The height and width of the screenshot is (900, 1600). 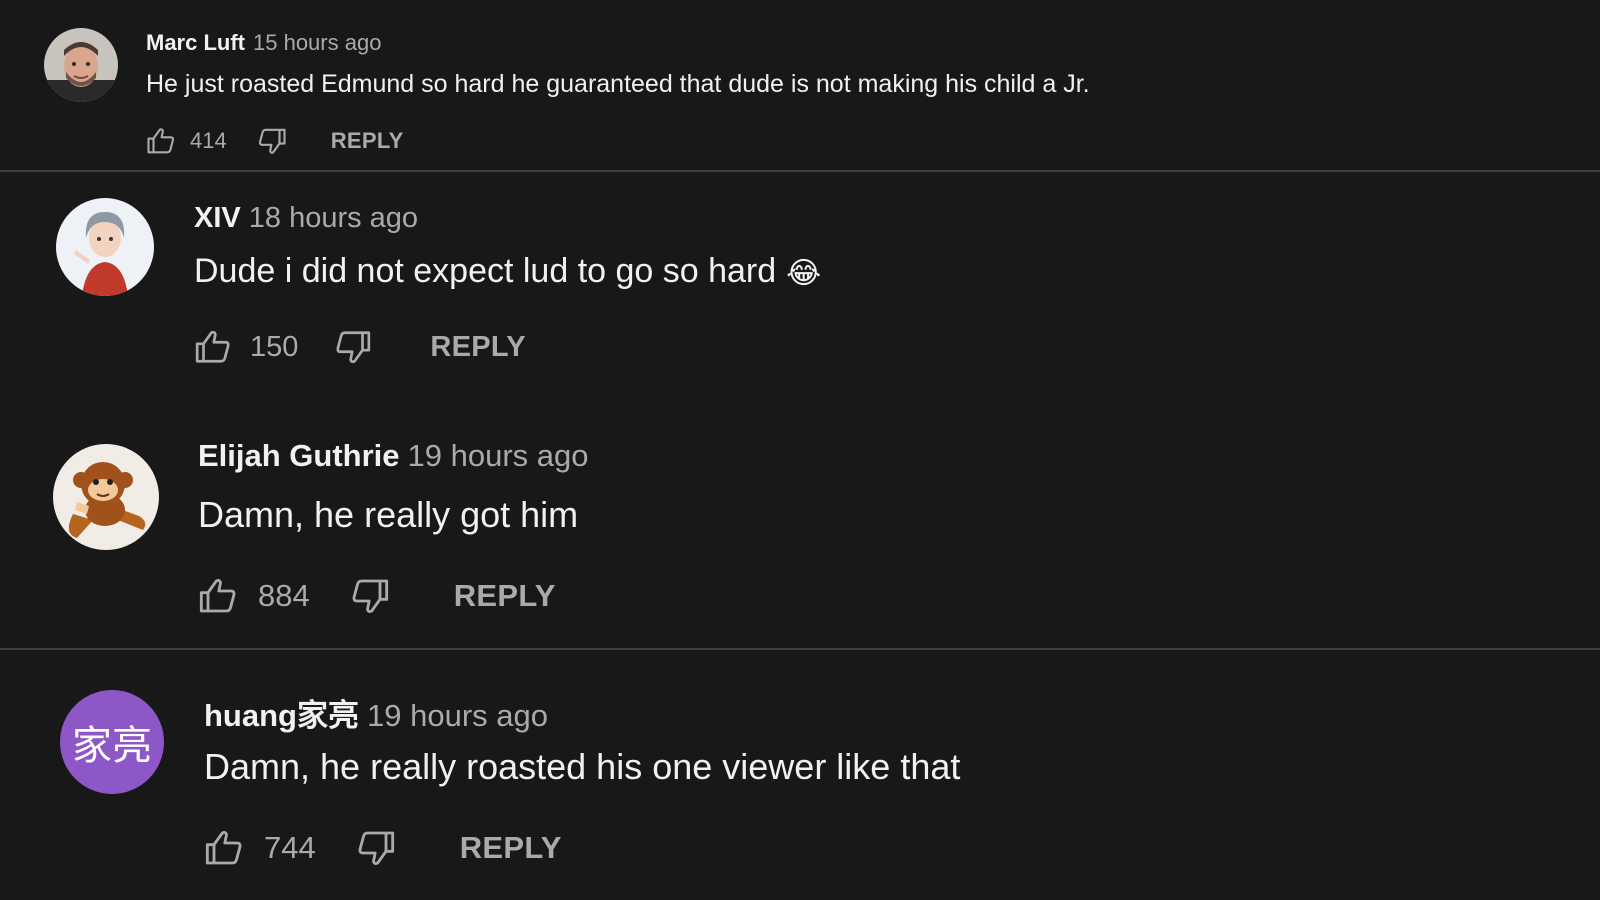 What do you see at coordinates (290, 847) in the screenshot?
I see `like-count: 744` at bounding box center [290, 847].